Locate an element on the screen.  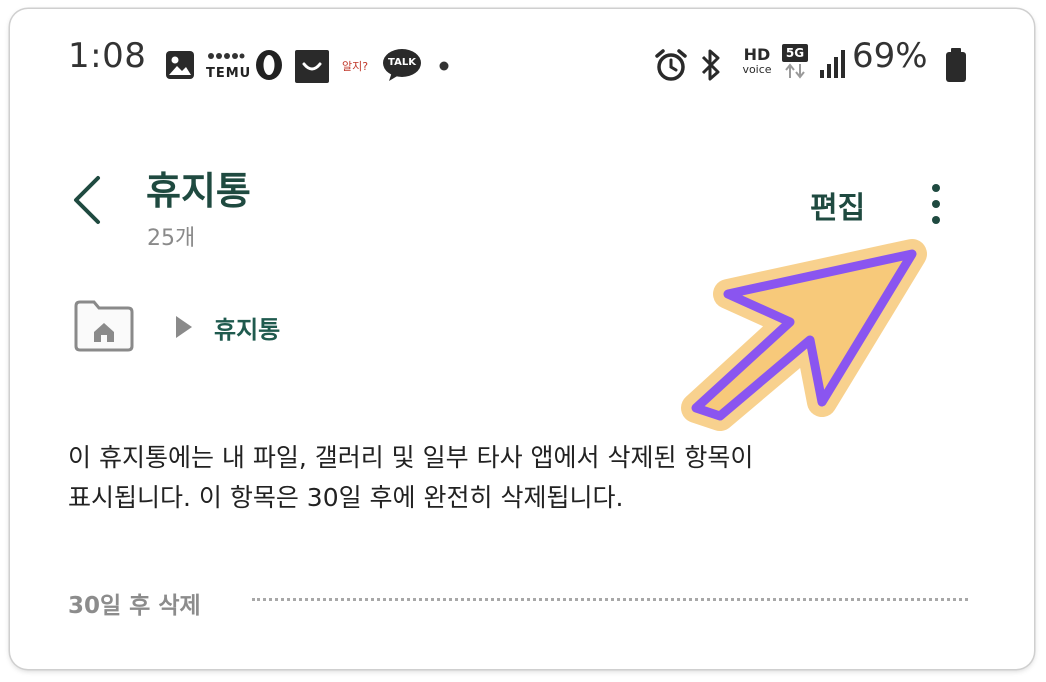
bluetooth-icon is located at coordinates (710, 65).